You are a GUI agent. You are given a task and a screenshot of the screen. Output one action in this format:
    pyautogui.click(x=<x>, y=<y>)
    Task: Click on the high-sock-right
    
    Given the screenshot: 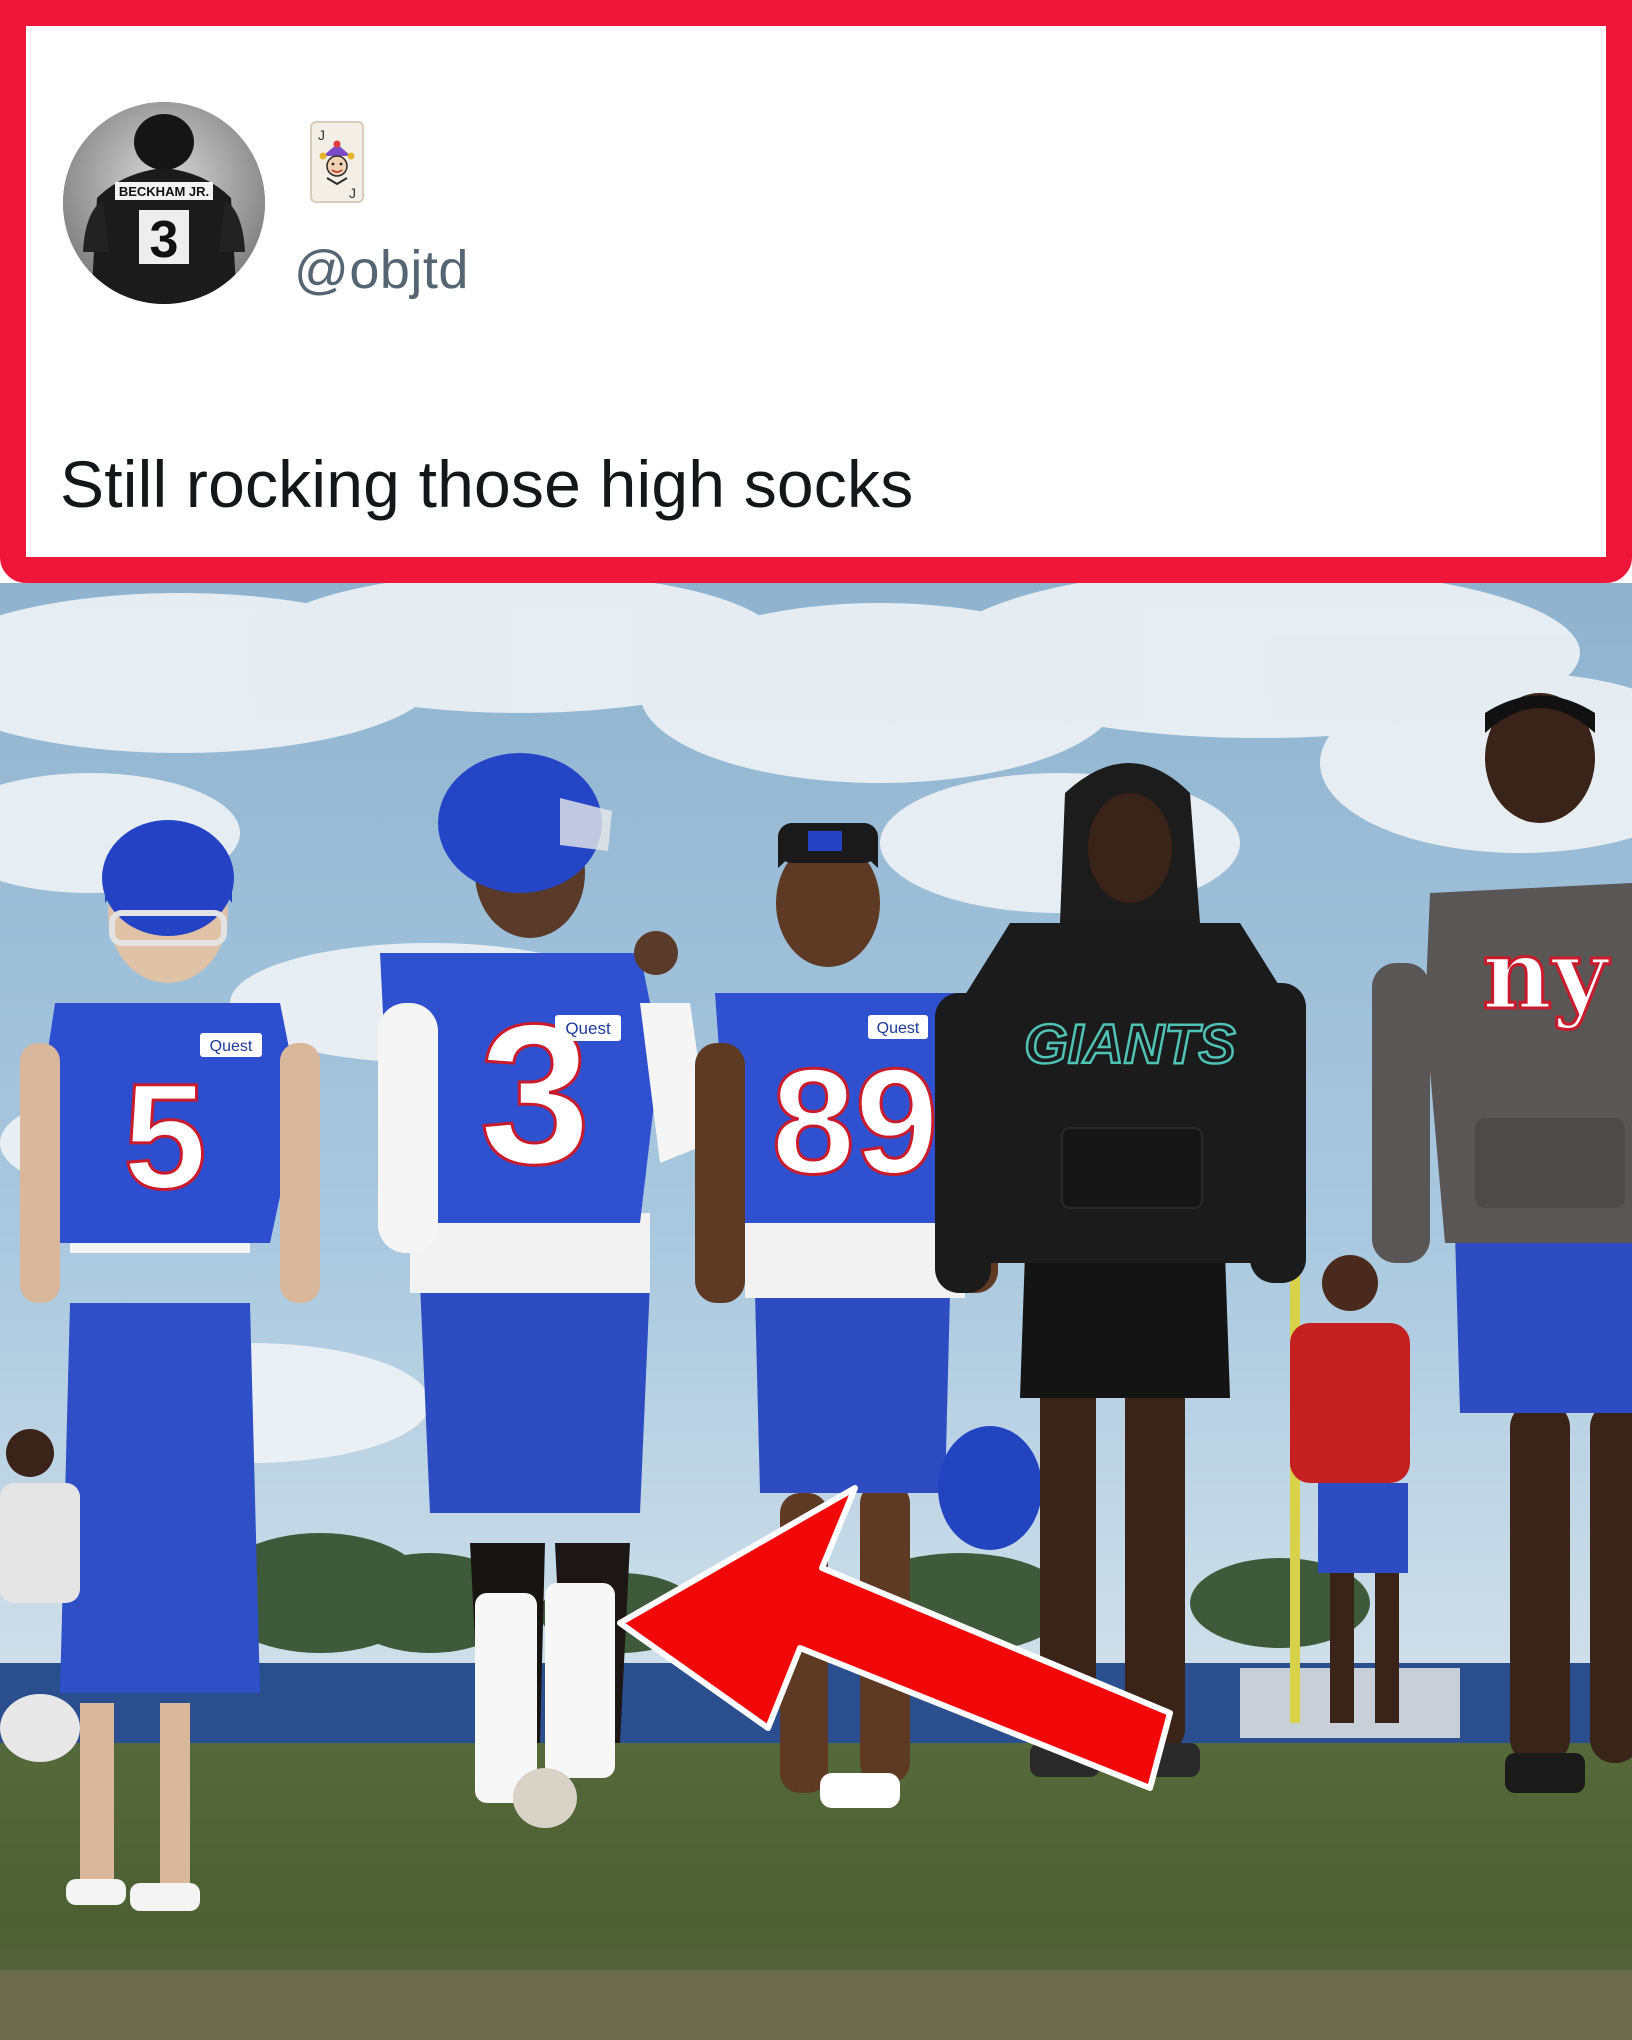 What is the action you would take?
    pyautogui.click(x=580, y=1680)
    